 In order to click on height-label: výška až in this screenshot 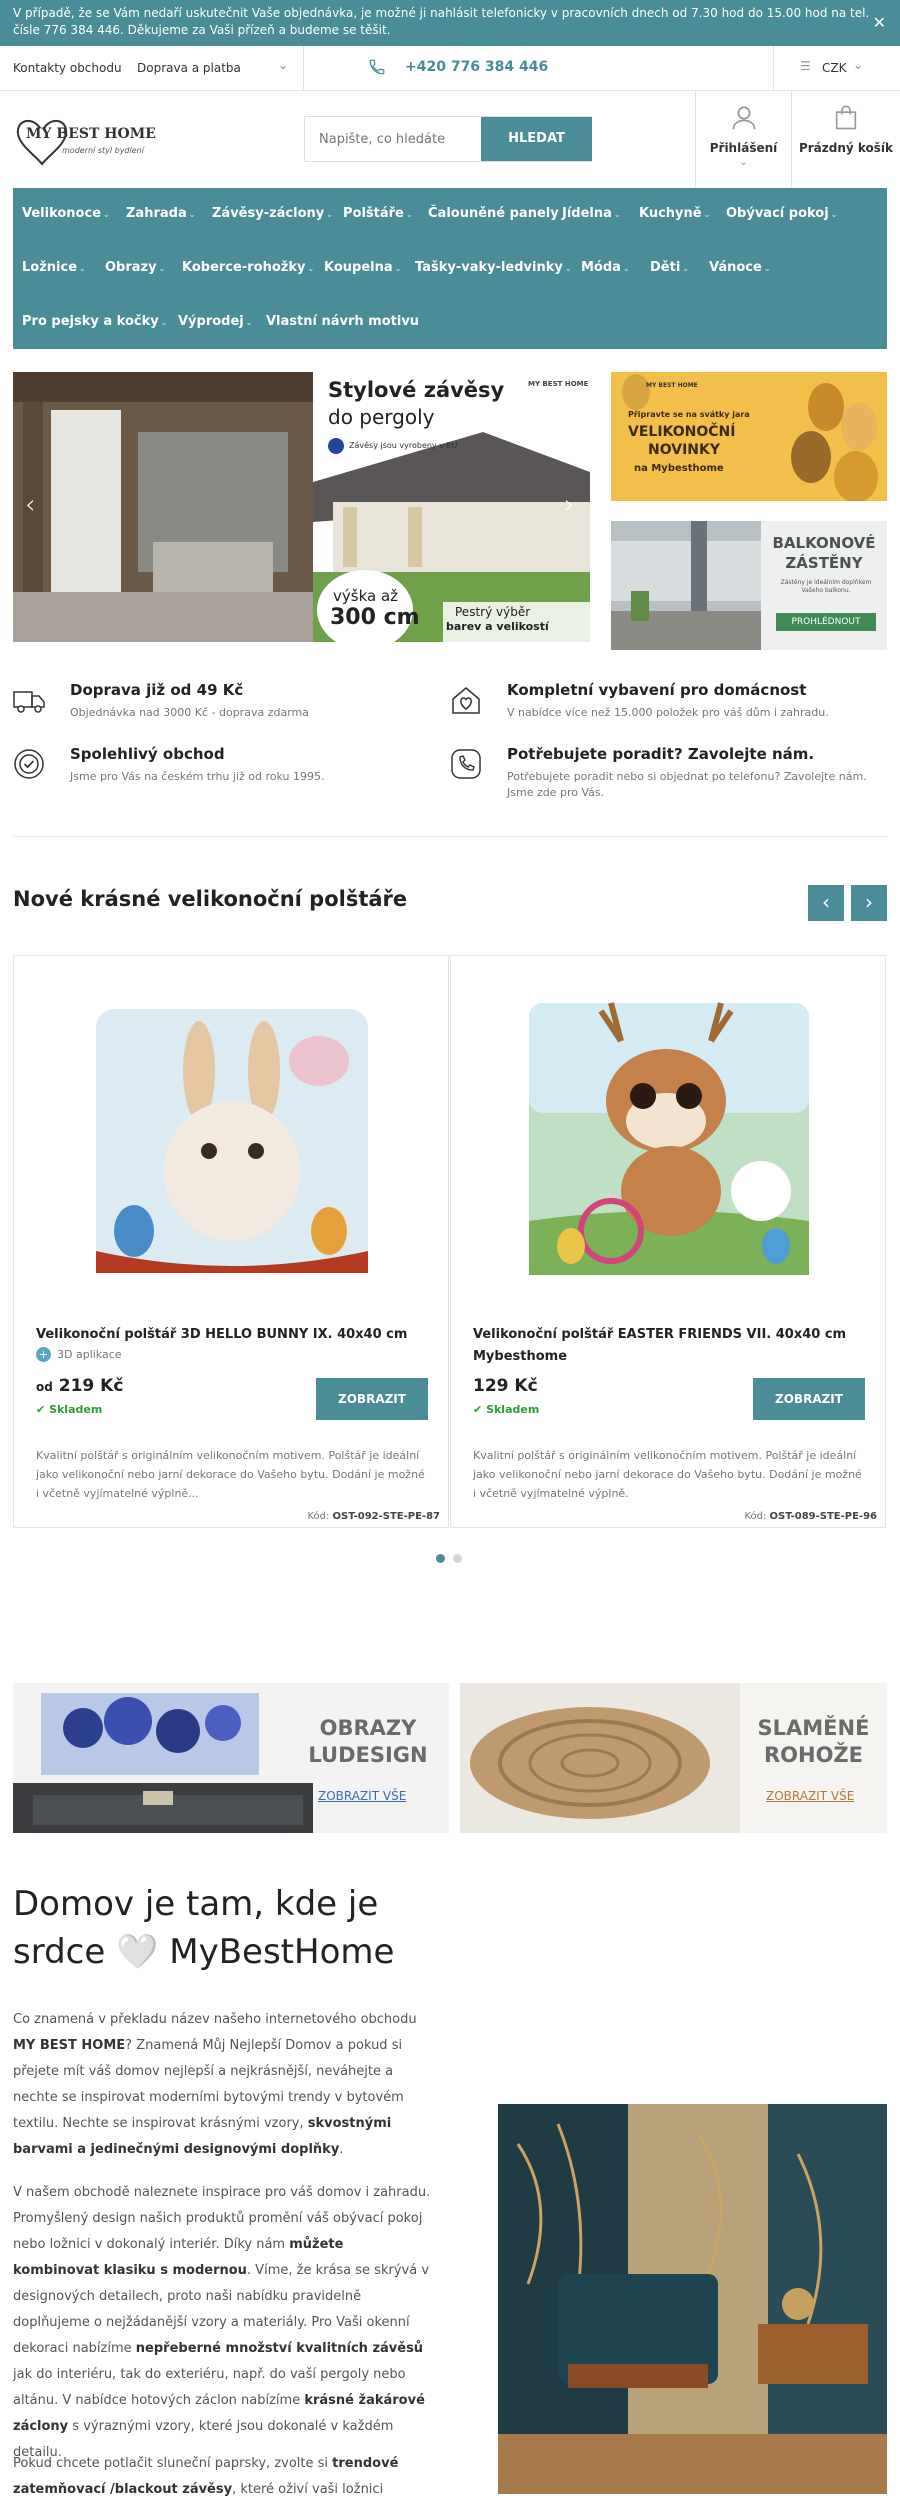, I will do `click(366, 596)`.